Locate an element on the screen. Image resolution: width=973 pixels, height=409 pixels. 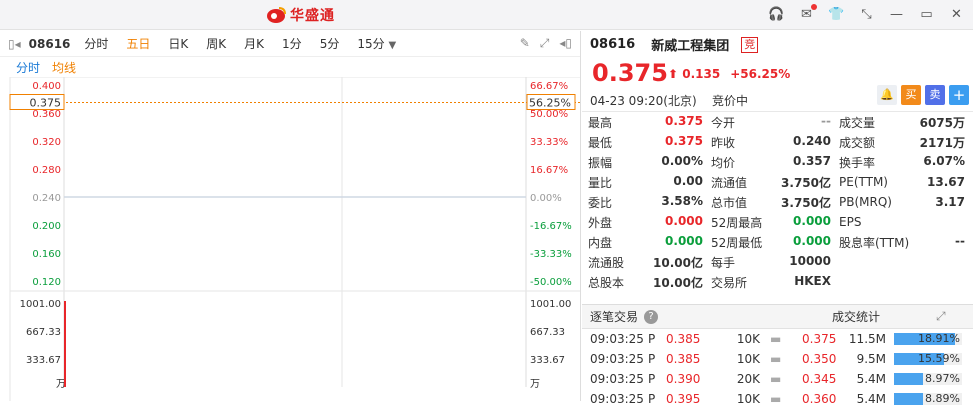
dist-price: 0.350 is located at coordinates (819, 359).